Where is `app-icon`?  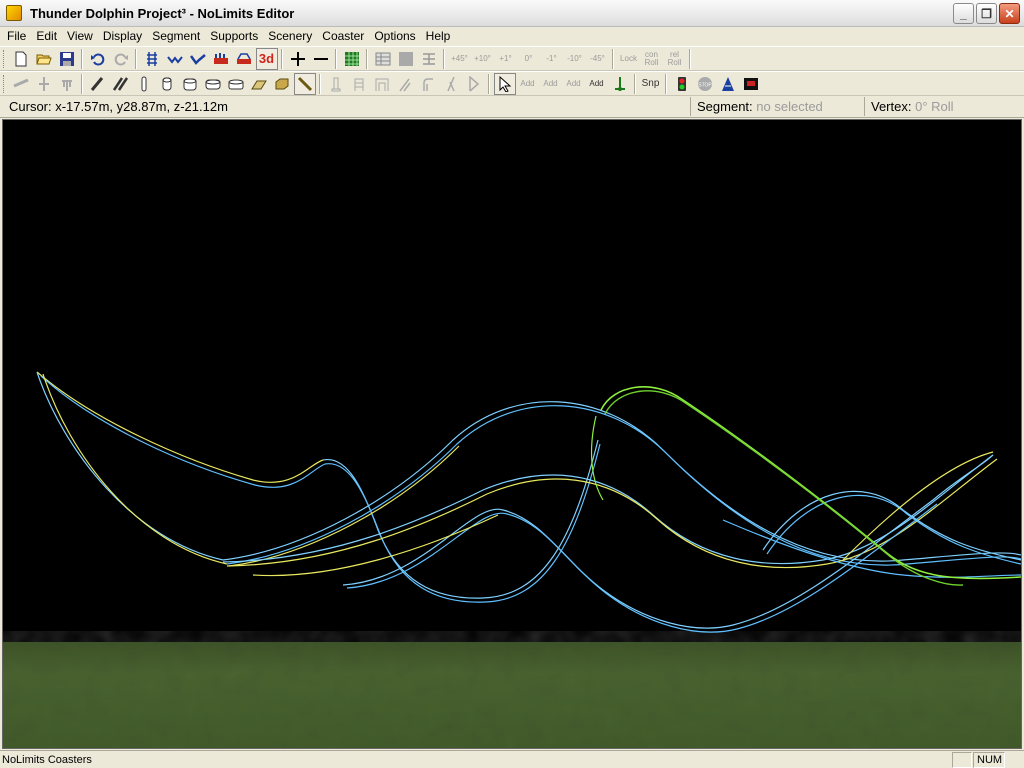 app-icon is located at coordinates (14, 13).